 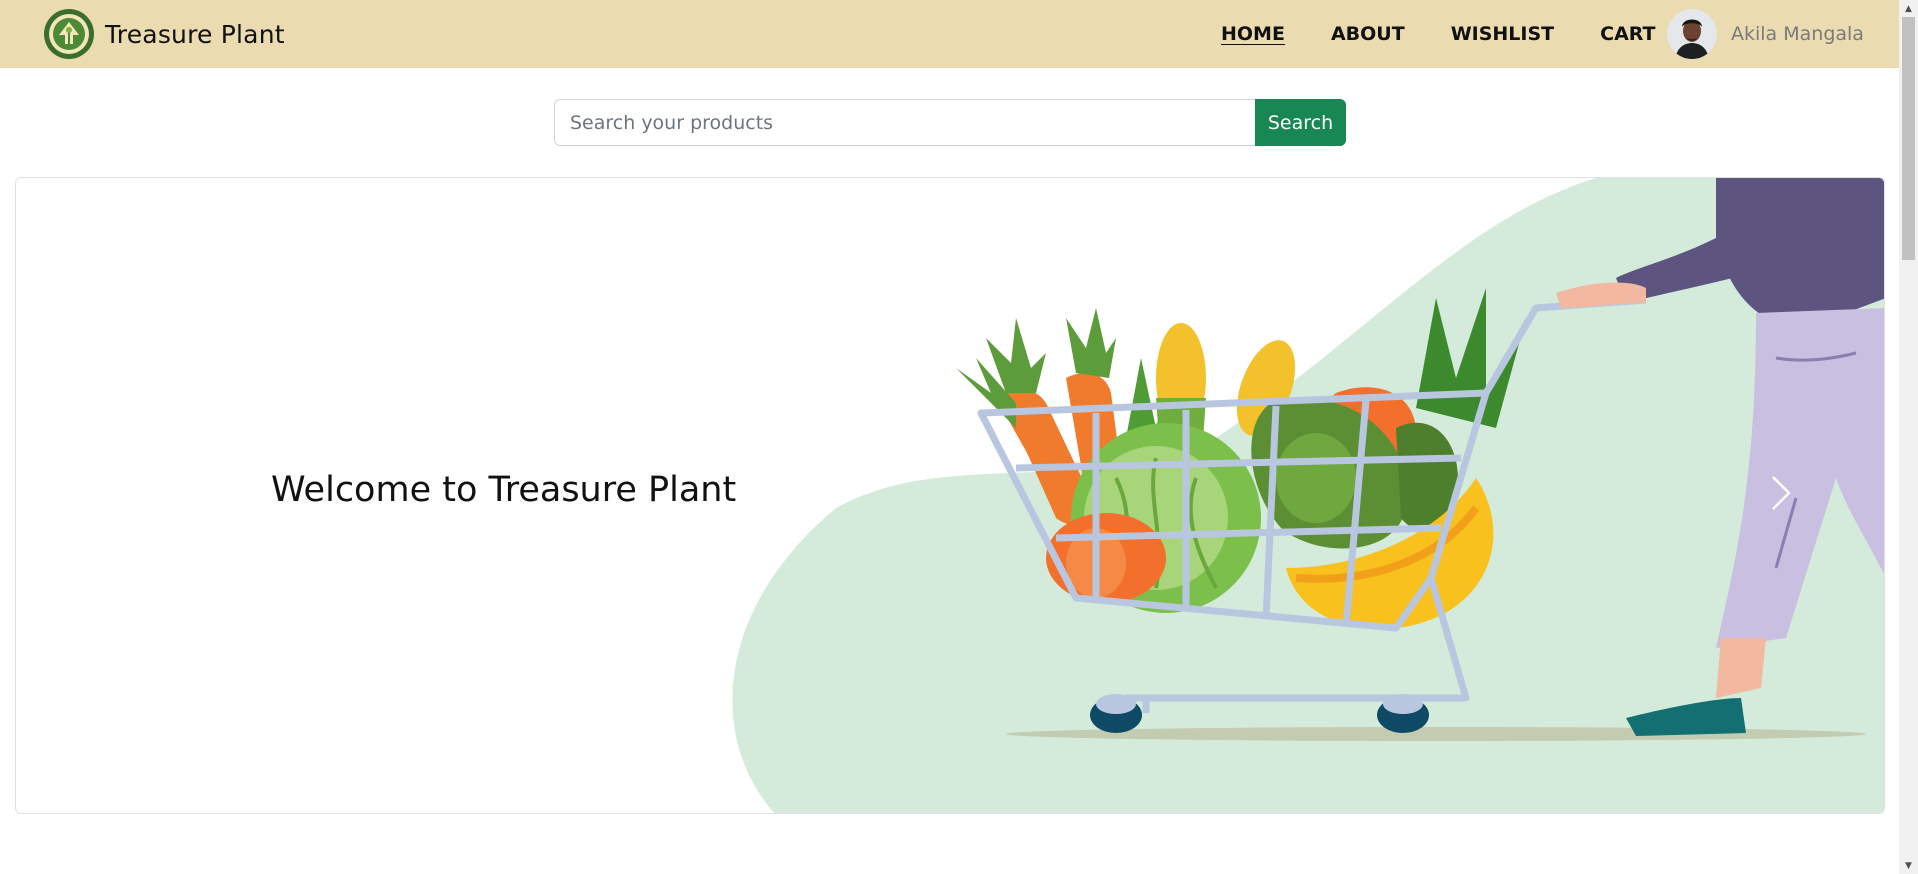 What do you see at coordinates (904, 122) in the screenshot?
I see `search-input` at bounding box center [904, 122].